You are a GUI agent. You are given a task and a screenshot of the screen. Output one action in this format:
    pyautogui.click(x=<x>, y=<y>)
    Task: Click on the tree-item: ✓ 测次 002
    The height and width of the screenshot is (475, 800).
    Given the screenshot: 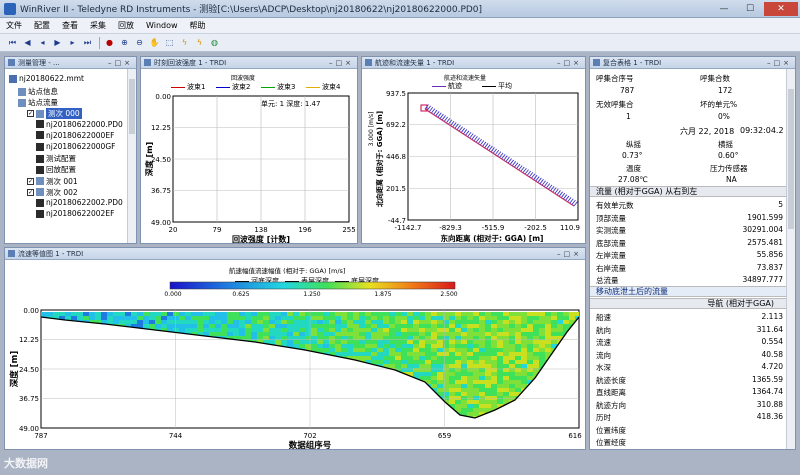 What is the action you would take?
    pyautogui.click(x=52, y=192)
    